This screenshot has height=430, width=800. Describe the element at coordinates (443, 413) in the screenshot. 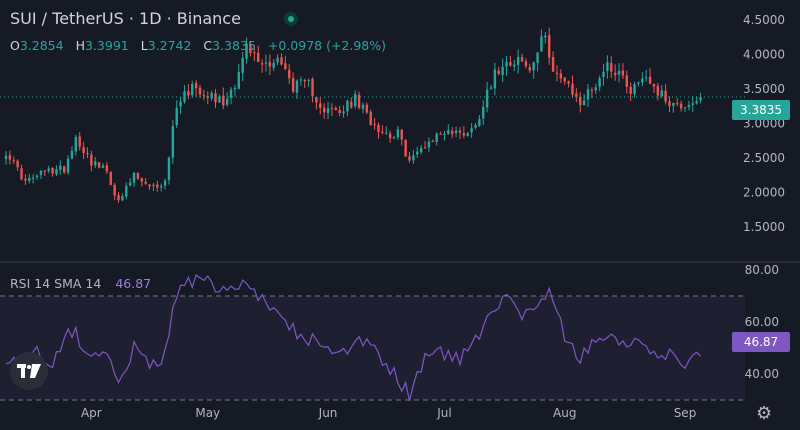

I see `time-axis-tick-label: Jul` at that location.